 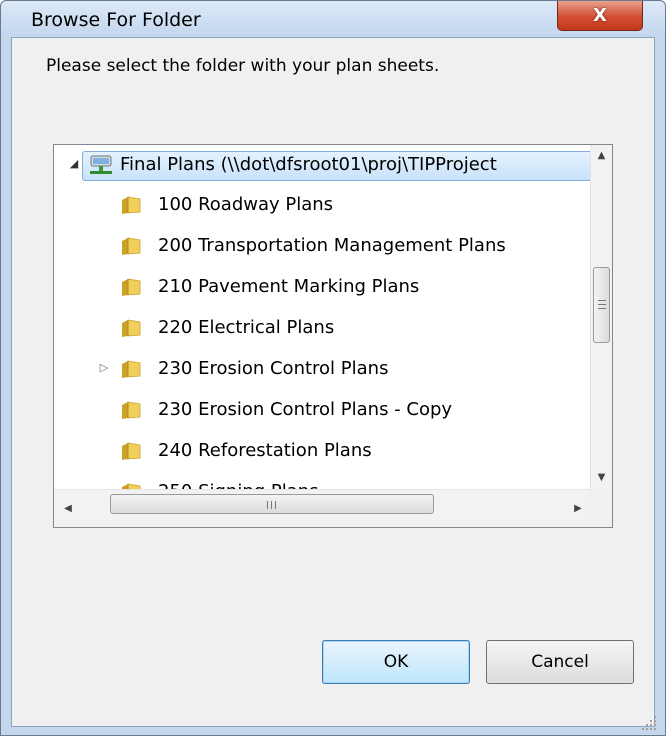 What do you see at coordinates (333, 19) in the screenshot?
I see `title-bar: Browse For Folder X` at bounding box center [333, 19].